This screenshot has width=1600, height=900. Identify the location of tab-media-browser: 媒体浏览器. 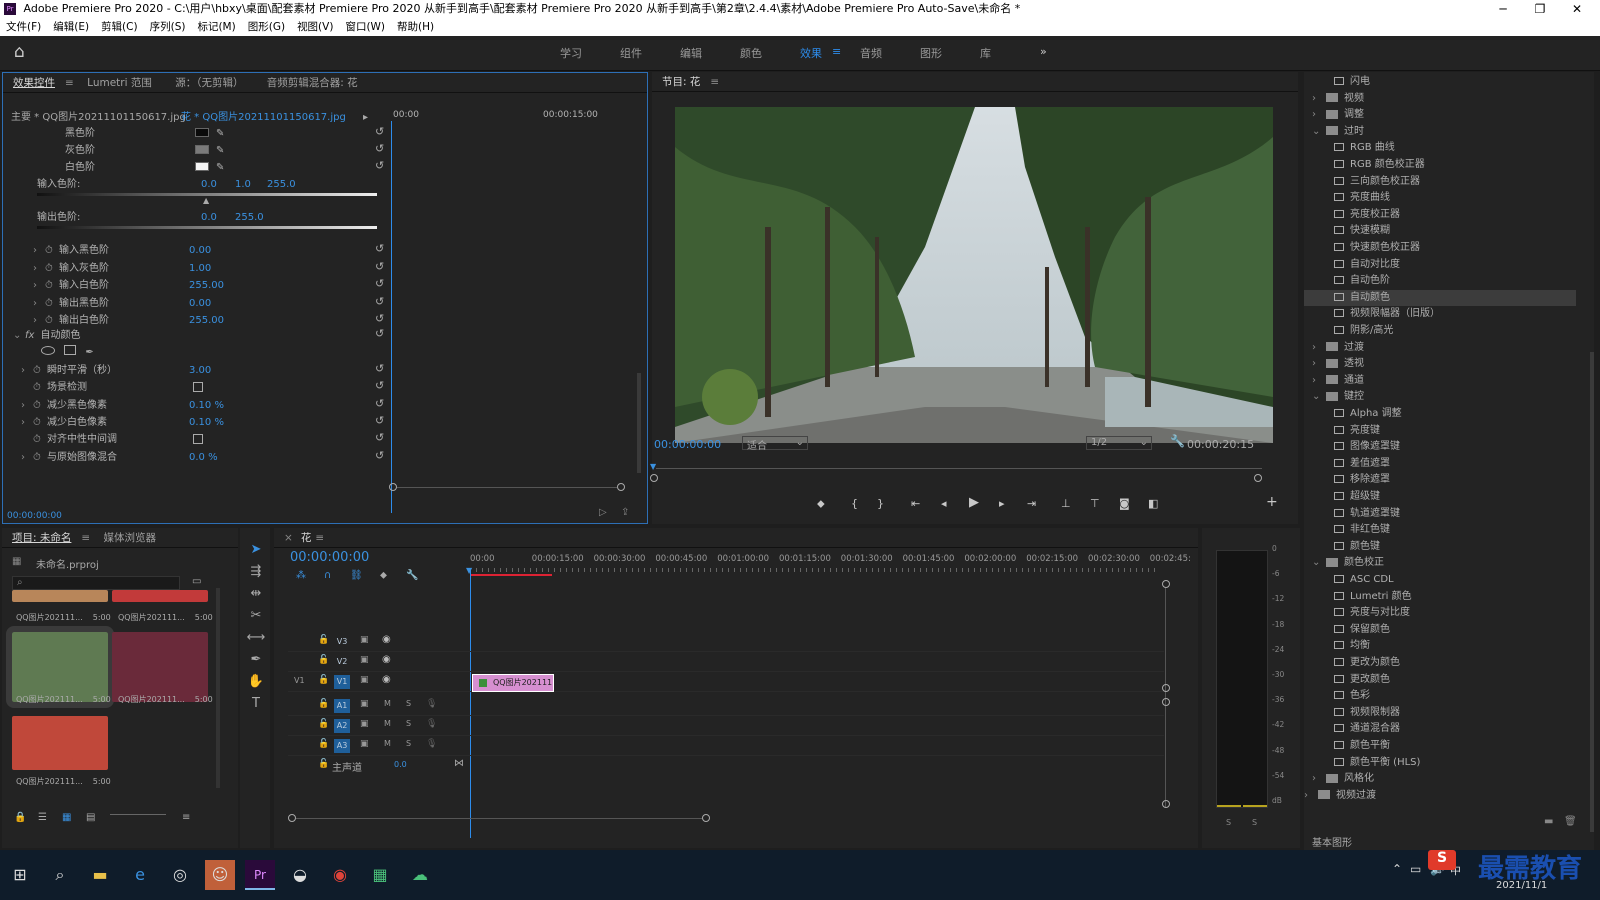
(130, 538).